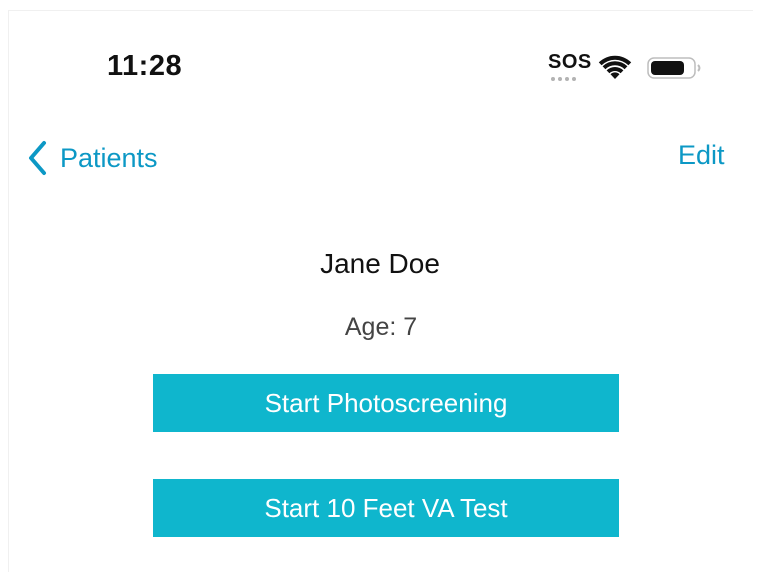  I want to click on back-button: Patients, so click(93, 158).